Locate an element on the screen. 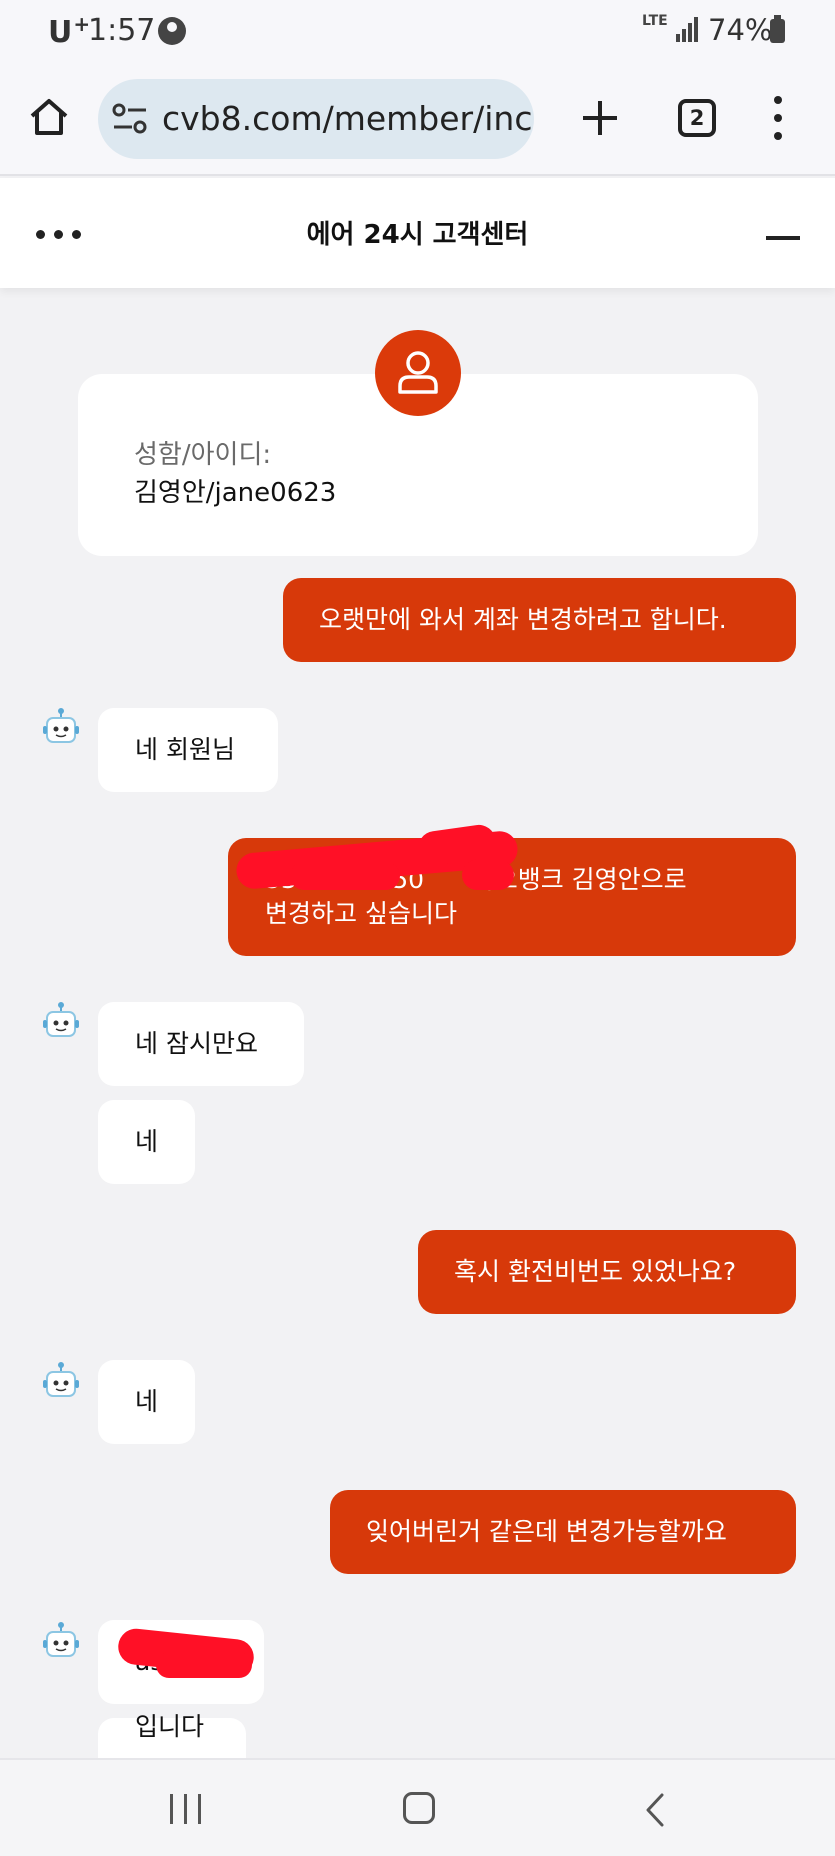  home-button-icon is located at coordinates (419, 1808).